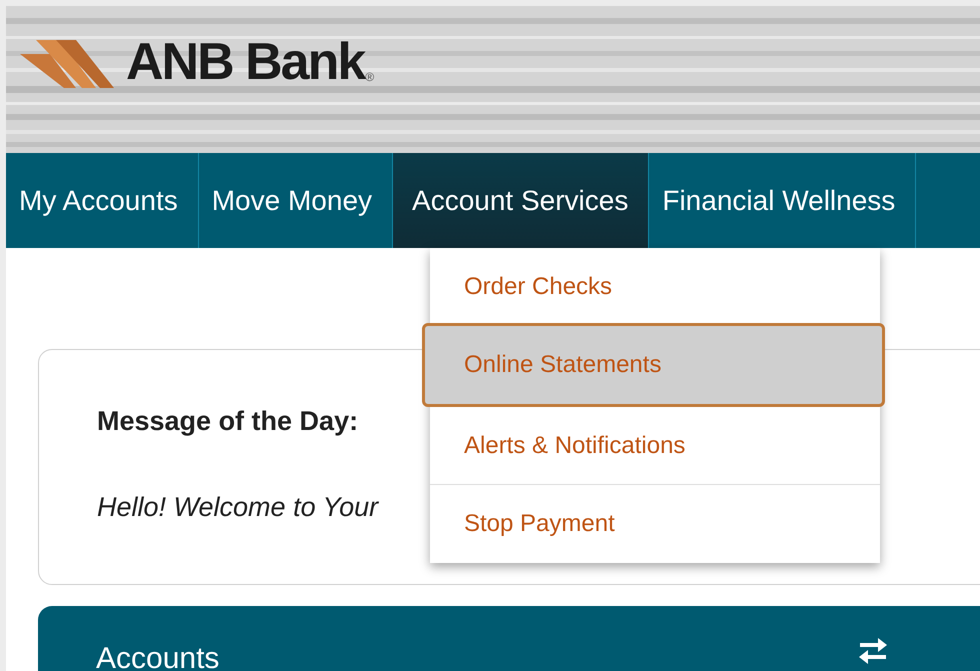 The width and height of the screenshot is (980, 671). Describe the element at coordinates (102, 200) in the screenshot. I see `nav-tab: My Accounts` at that location.